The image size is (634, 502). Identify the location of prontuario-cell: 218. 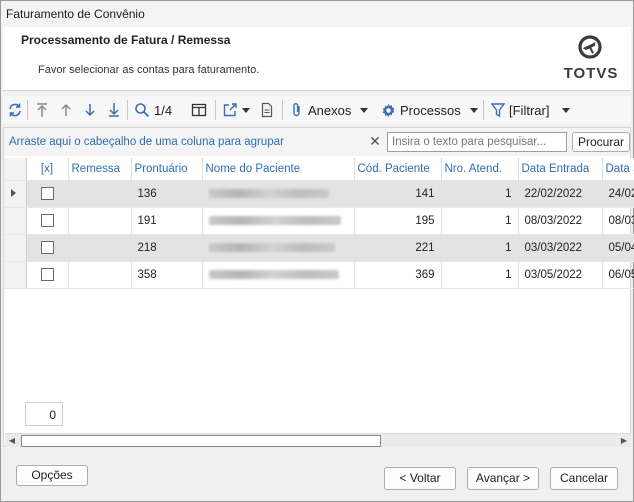
(167, 248).